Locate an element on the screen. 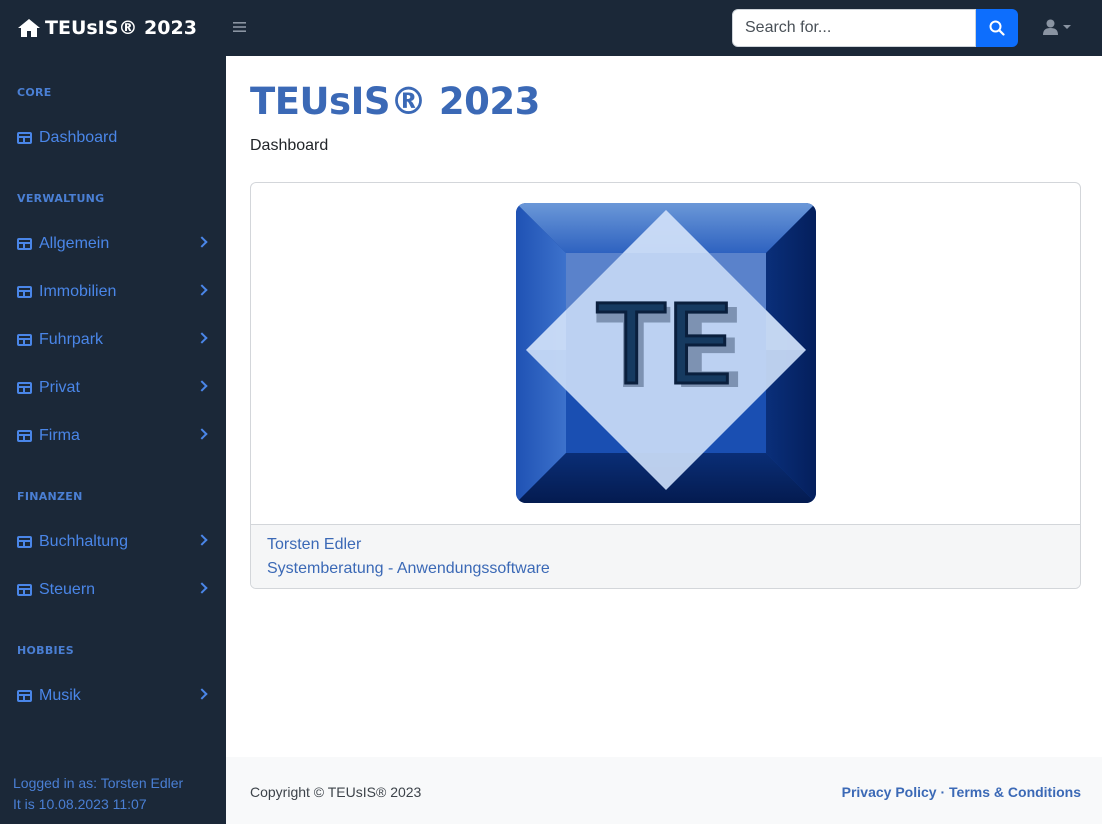 This screenshot has height=824, width=1102. search-icon is located at coordinates (997, 28).